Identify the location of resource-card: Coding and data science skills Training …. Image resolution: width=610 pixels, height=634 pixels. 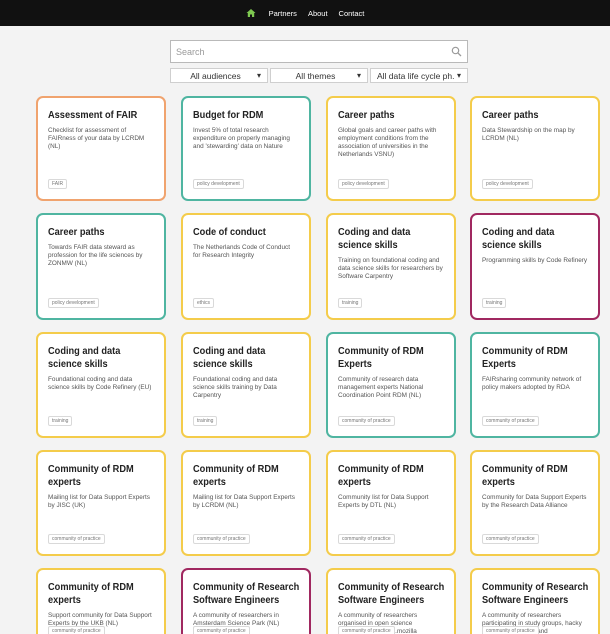
(391, 266).